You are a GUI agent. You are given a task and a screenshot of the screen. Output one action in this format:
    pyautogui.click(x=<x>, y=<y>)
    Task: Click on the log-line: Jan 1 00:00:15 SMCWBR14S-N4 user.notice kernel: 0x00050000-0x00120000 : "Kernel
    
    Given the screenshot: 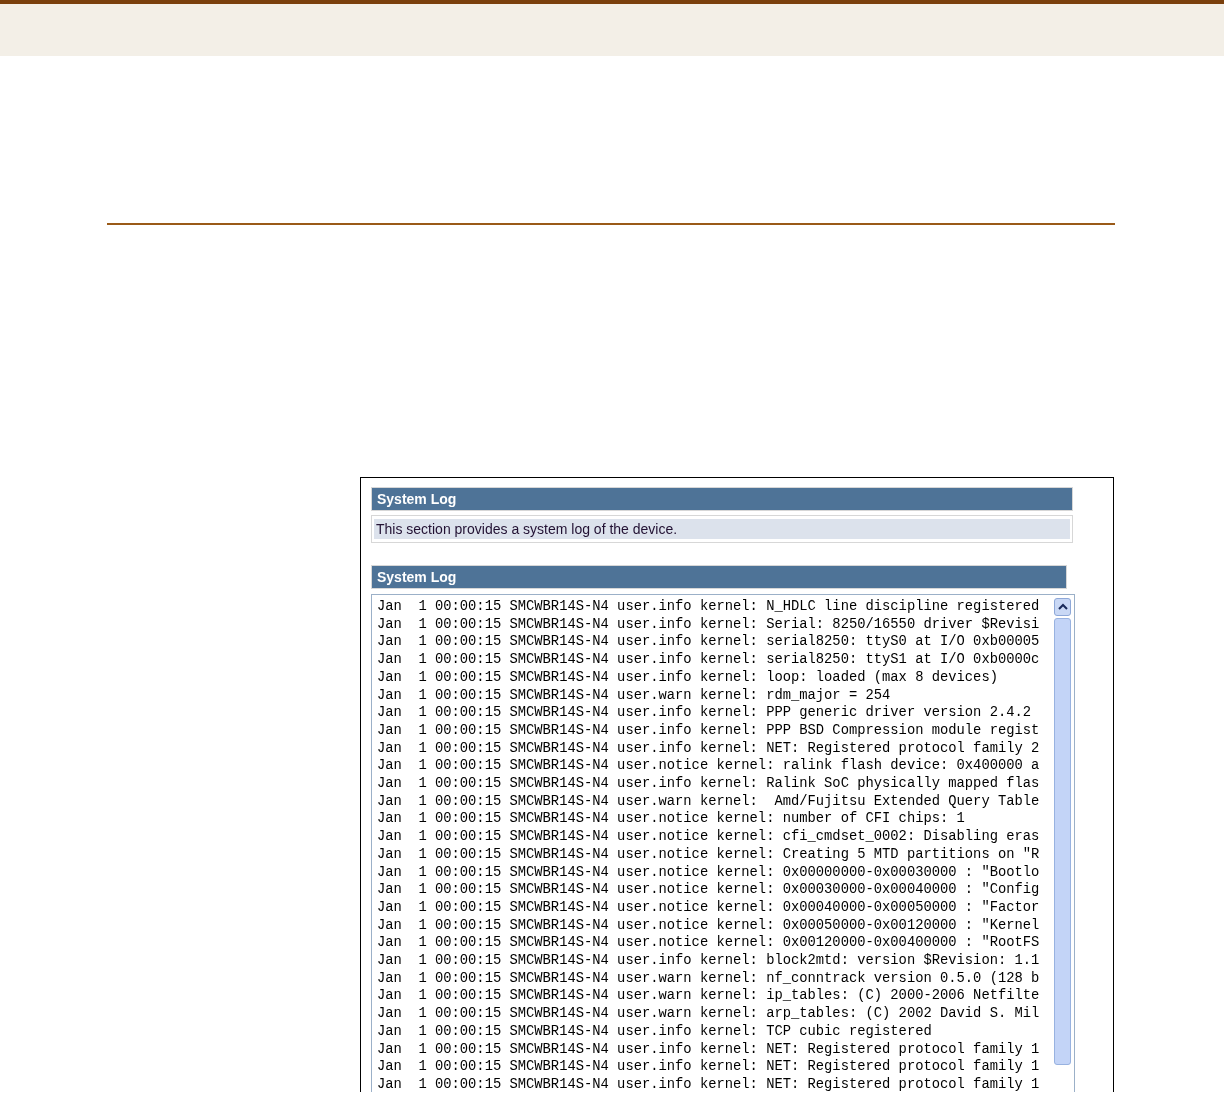 What is the action you would take?
    pyautogui.click(x=709, y=925)
    